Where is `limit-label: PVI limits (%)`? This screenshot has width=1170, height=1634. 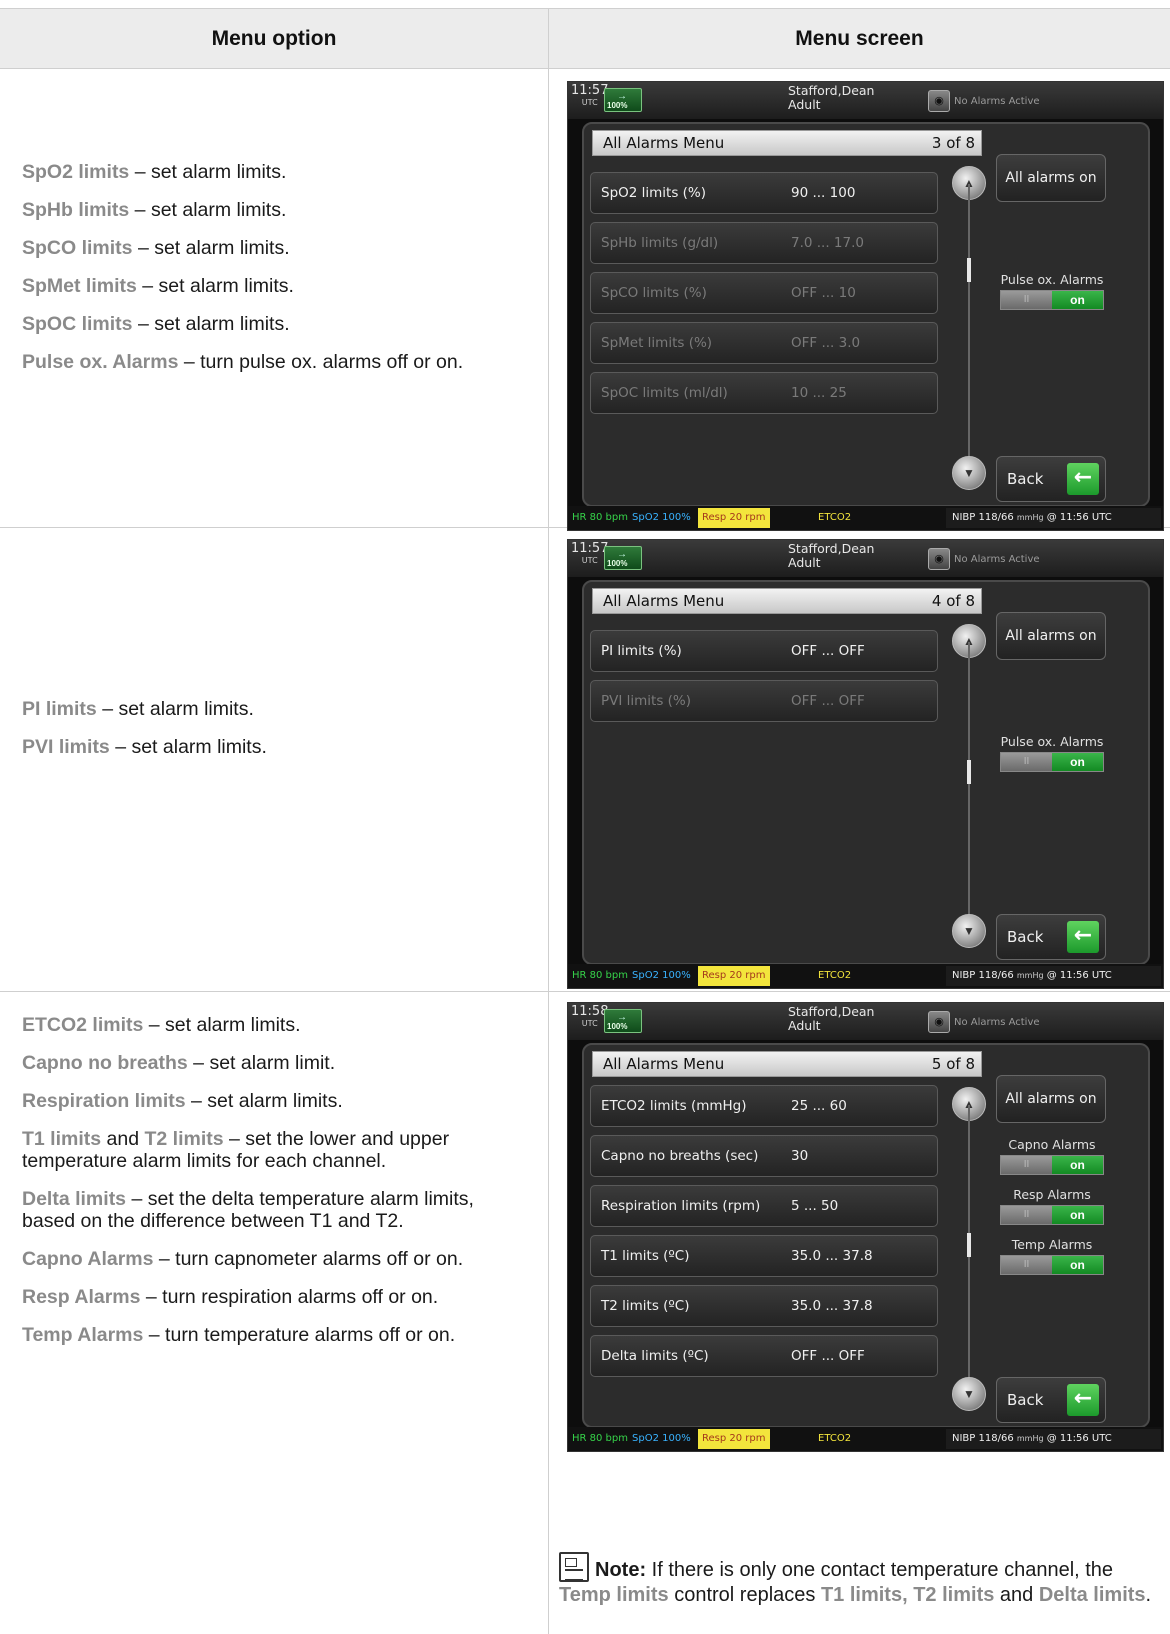 limit-label: PVI limits (%) is located at coordinates (646, 701).